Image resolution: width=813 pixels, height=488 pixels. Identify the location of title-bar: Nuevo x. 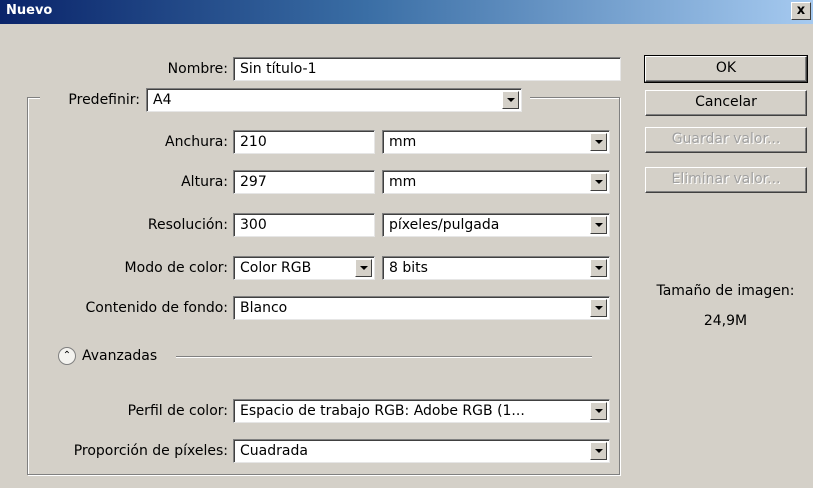
(406, 12).